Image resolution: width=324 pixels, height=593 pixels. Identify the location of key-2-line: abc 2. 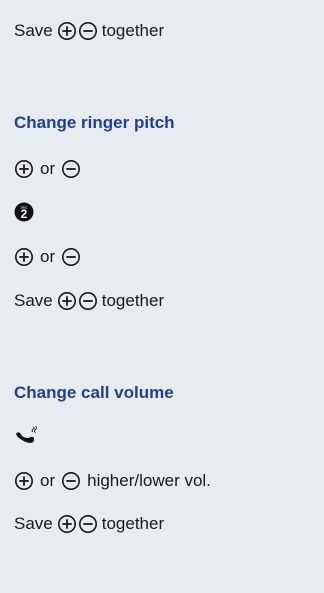
(24, 212).